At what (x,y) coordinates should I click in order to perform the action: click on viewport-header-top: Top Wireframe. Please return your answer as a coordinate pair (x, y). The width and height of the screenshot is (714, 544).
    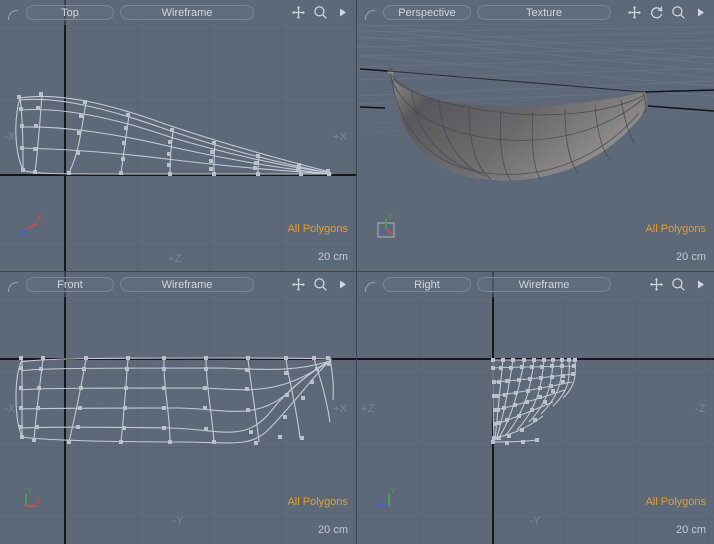
    Looking at the image, I should click on (178, 12).